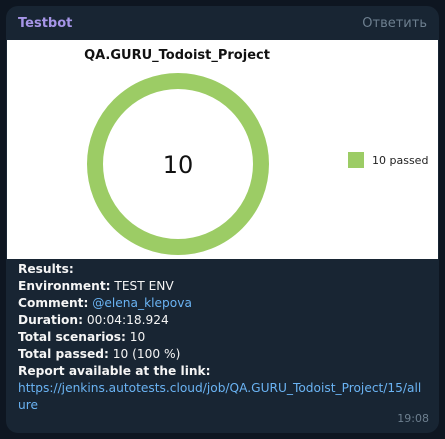 This screenshot has width=445, height=439. I want to click on duration-label: Duration:, so click(50, 320).